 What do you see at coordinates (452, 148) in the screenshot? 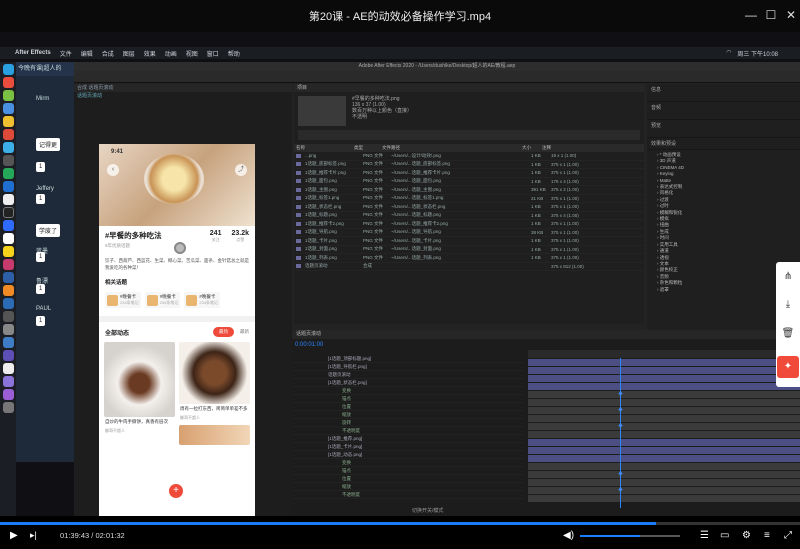
I see `col-path: 文件路径` at bounding box center [452, 148].